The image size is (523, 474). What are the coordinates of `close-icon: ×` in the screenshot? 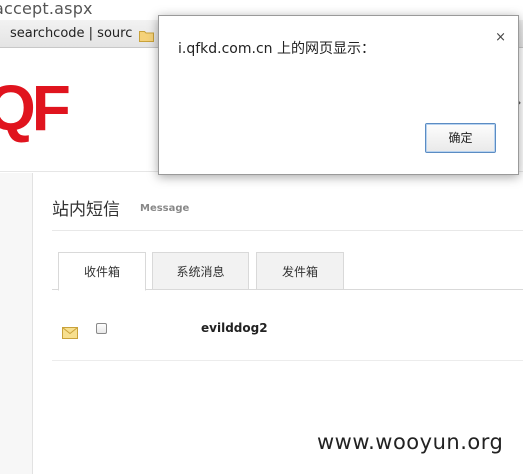 It's located at (500, 37).